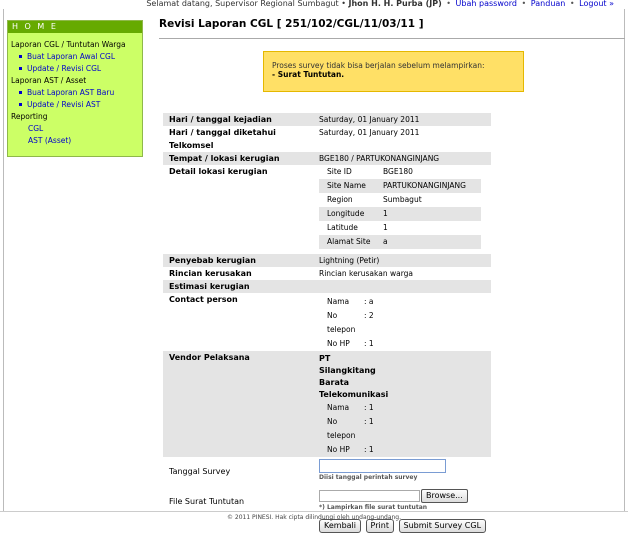  Describe the element at coordinates (349, 242) in the screenshot. I see `detail-key: Alamat Site` at that location.